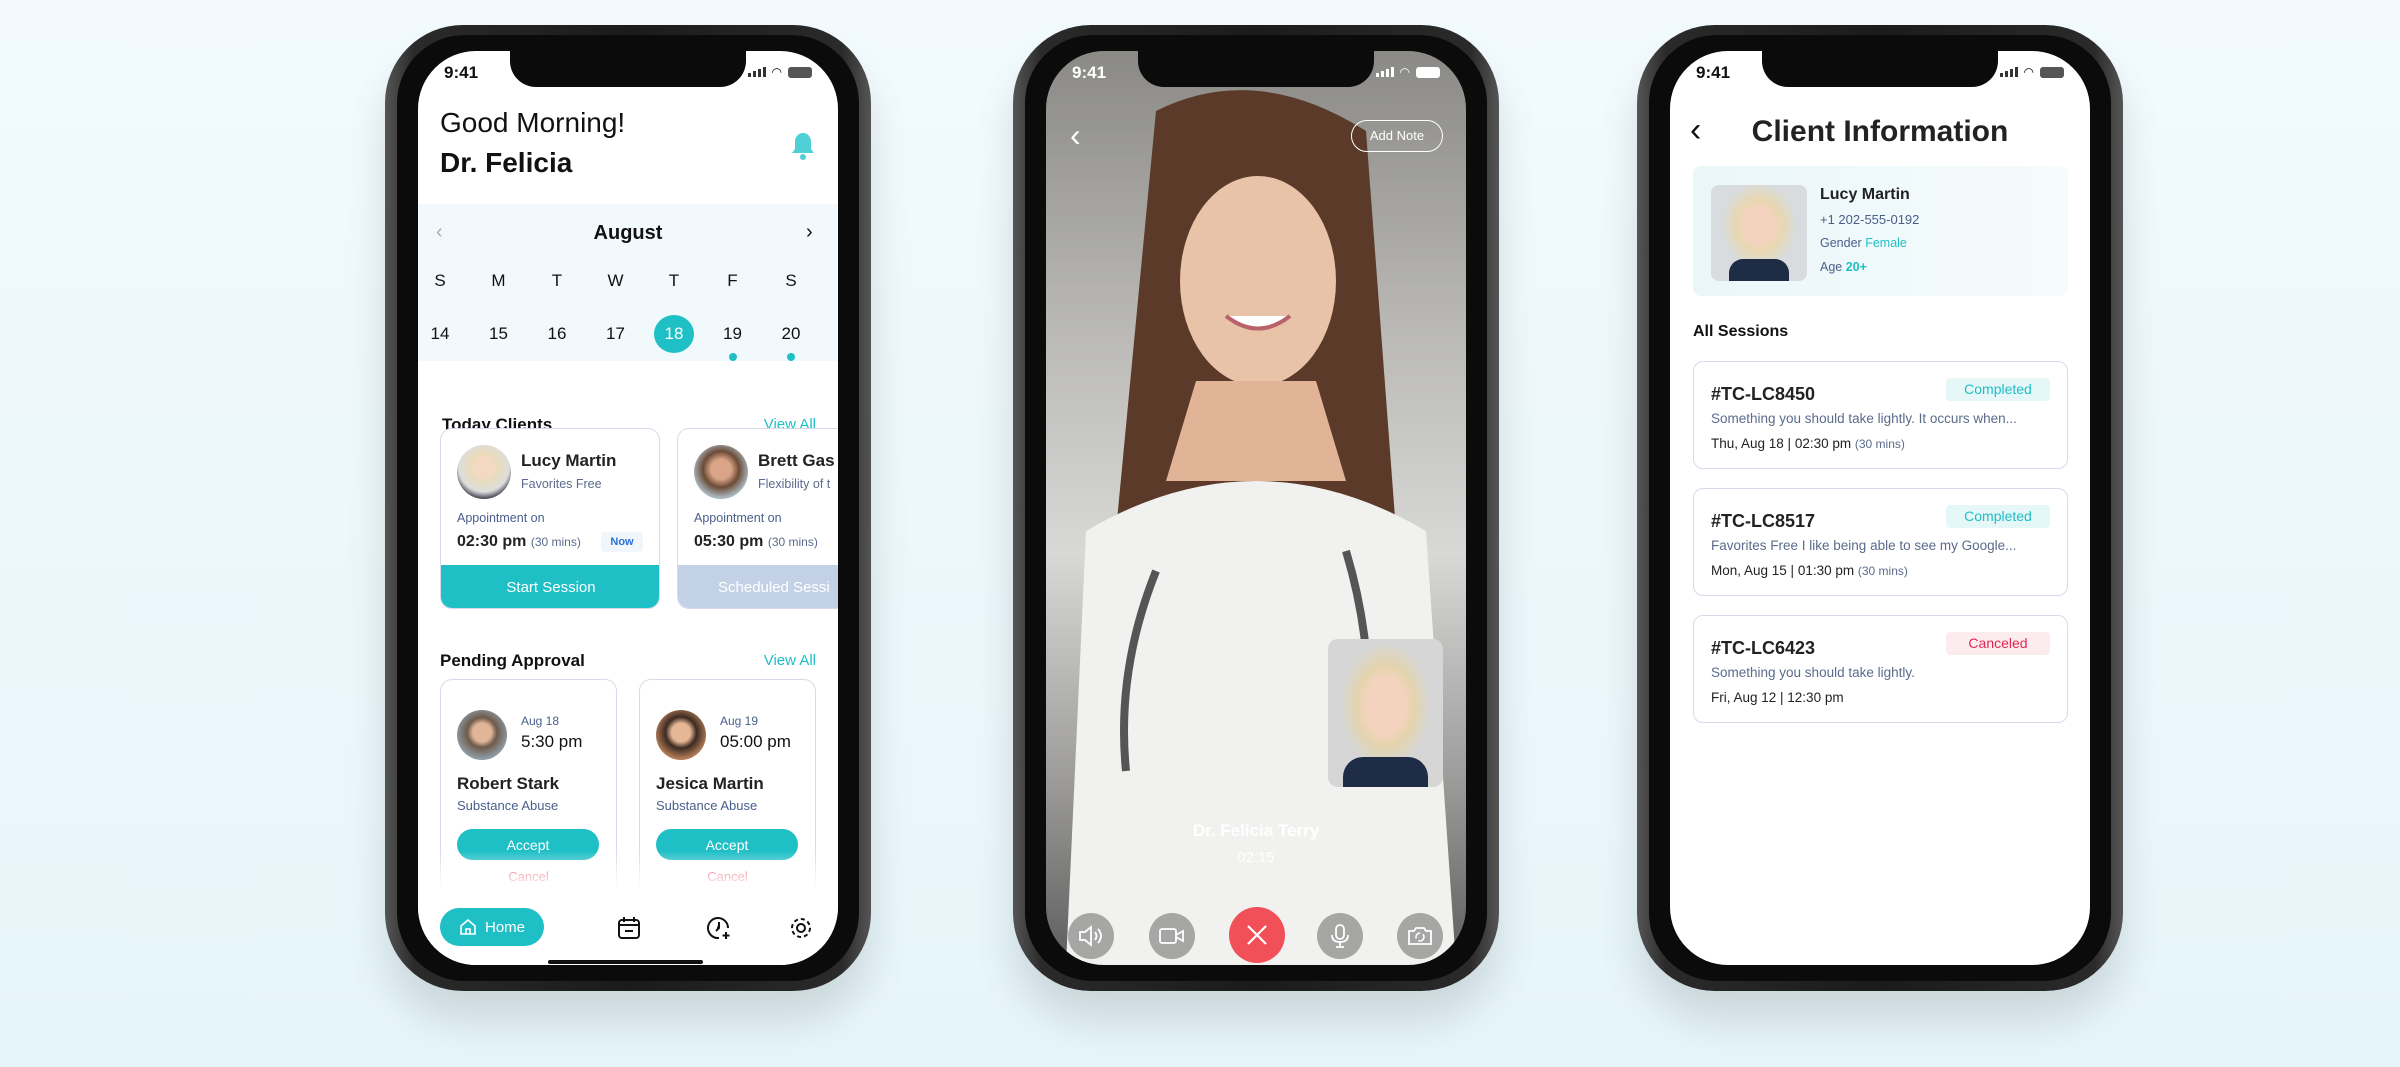 The width and height of the screenshot is (2400, 1067). Describe the element at coordinates (1870, 219) in the screenshot. I see `client-phone: +1 202-555-0192` at that location.